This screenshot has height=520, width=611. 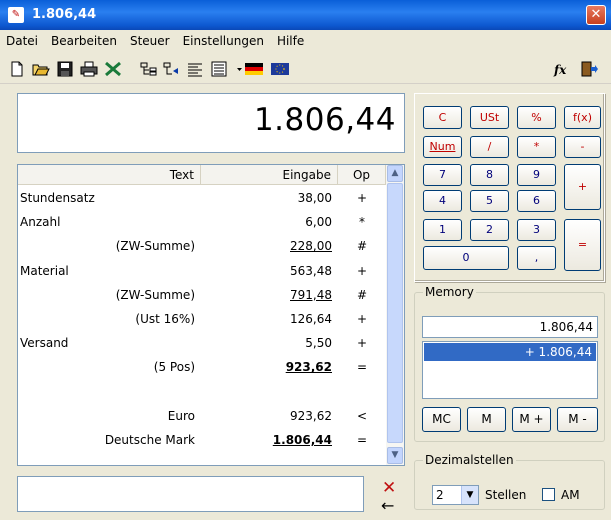 What do you see at coordinates (577, 419) in the screenshot?
I see `memory-minus-button: M -` at bounding box center [577, 419].